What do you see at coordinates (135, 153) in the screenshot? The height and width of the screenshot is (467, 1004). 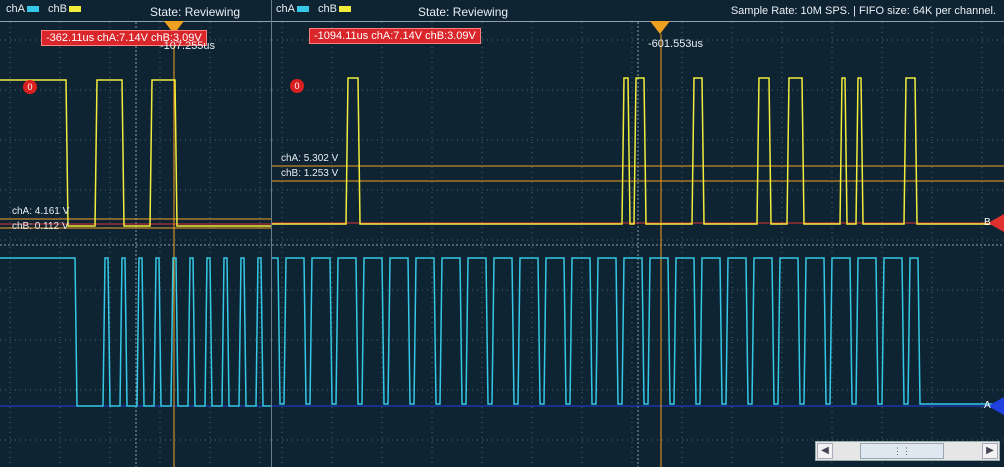 I see `chb-waveform` at bounding box center [135, 153].